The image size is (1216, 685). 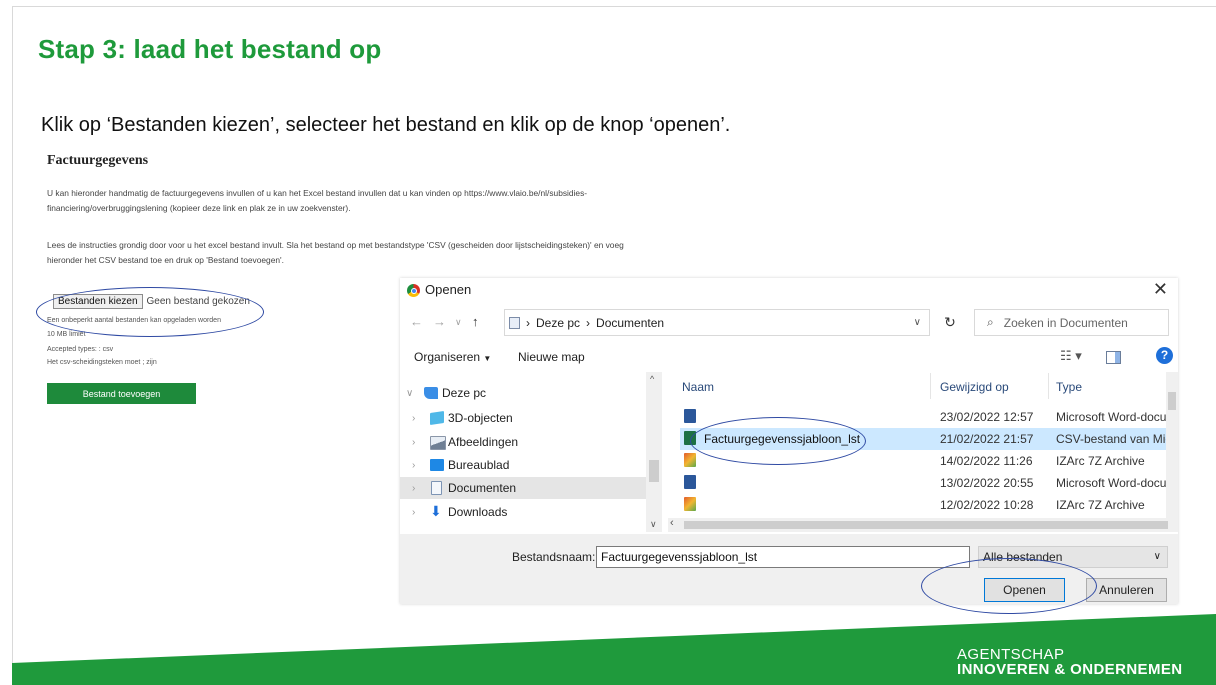 I want to click on filename-input: Factuurgegevenssjabloon_lst, so click(x=783, y=557).